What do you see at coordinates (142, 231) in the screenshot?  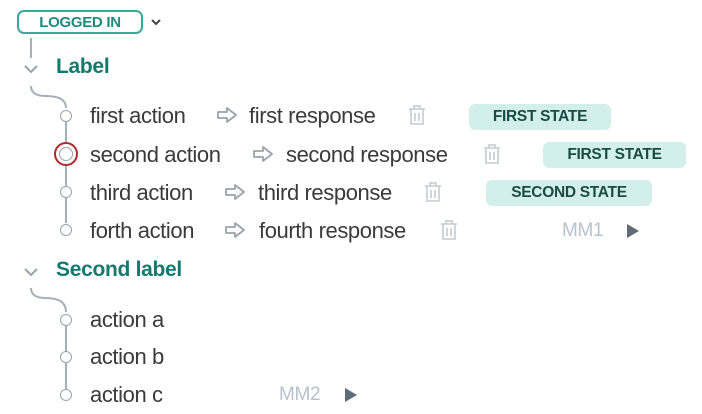 I see `action-text: forth action` at bounding box center [142, 231].